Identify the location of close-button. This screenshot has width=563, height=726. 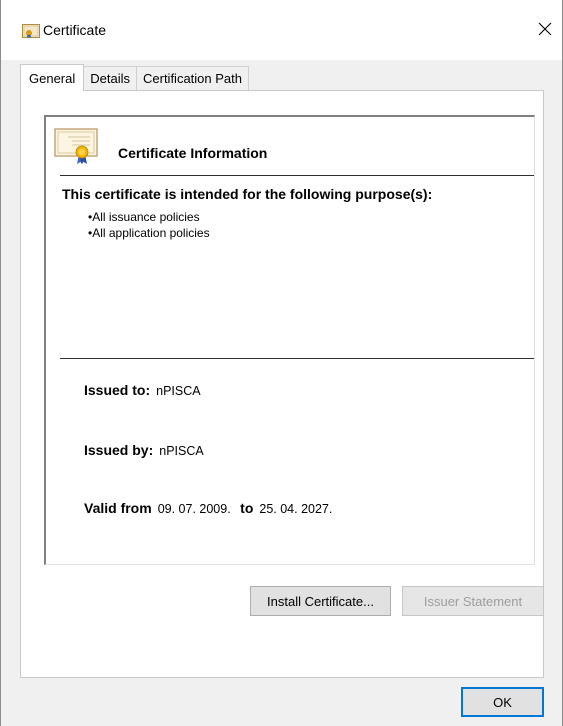
(545, 29).